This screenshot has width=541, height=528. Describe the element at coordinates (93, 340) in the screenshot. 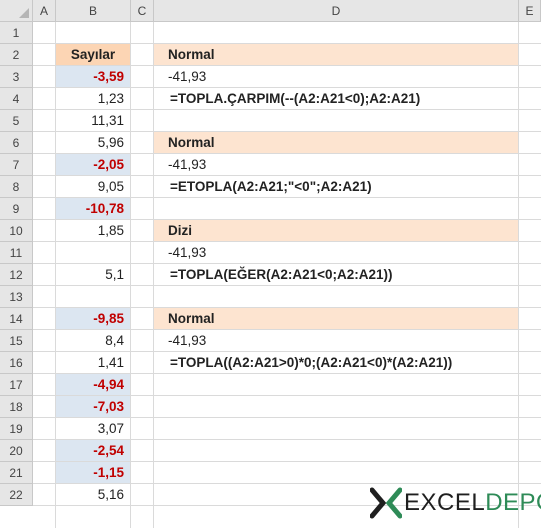

I see `cell-b15: 8,4` at that location.